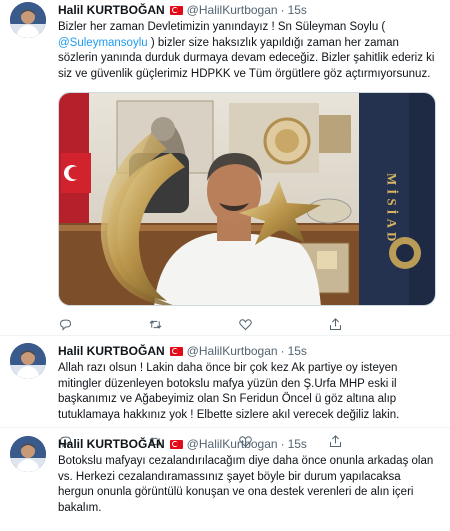 The width and height of the screenshot is (450, 531). Describe the element at coordinates (65, 325) in the screenshot. I see `reply-icon` at that location.